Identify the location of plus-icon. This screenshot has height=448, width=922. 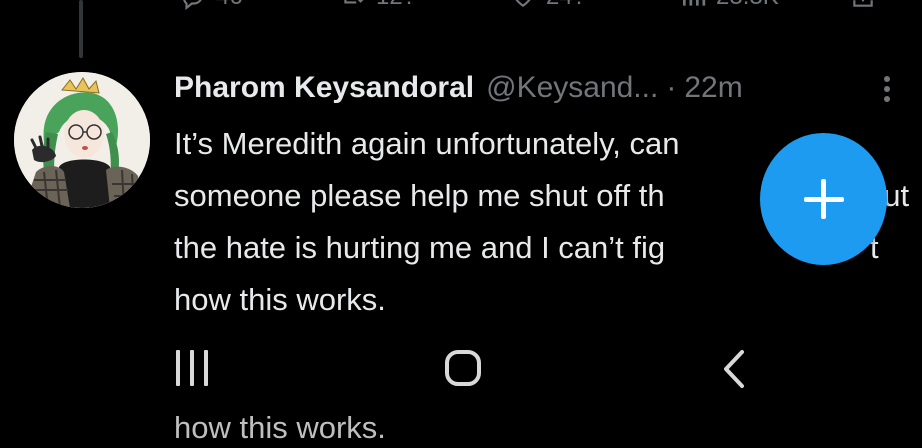
(823, 199).